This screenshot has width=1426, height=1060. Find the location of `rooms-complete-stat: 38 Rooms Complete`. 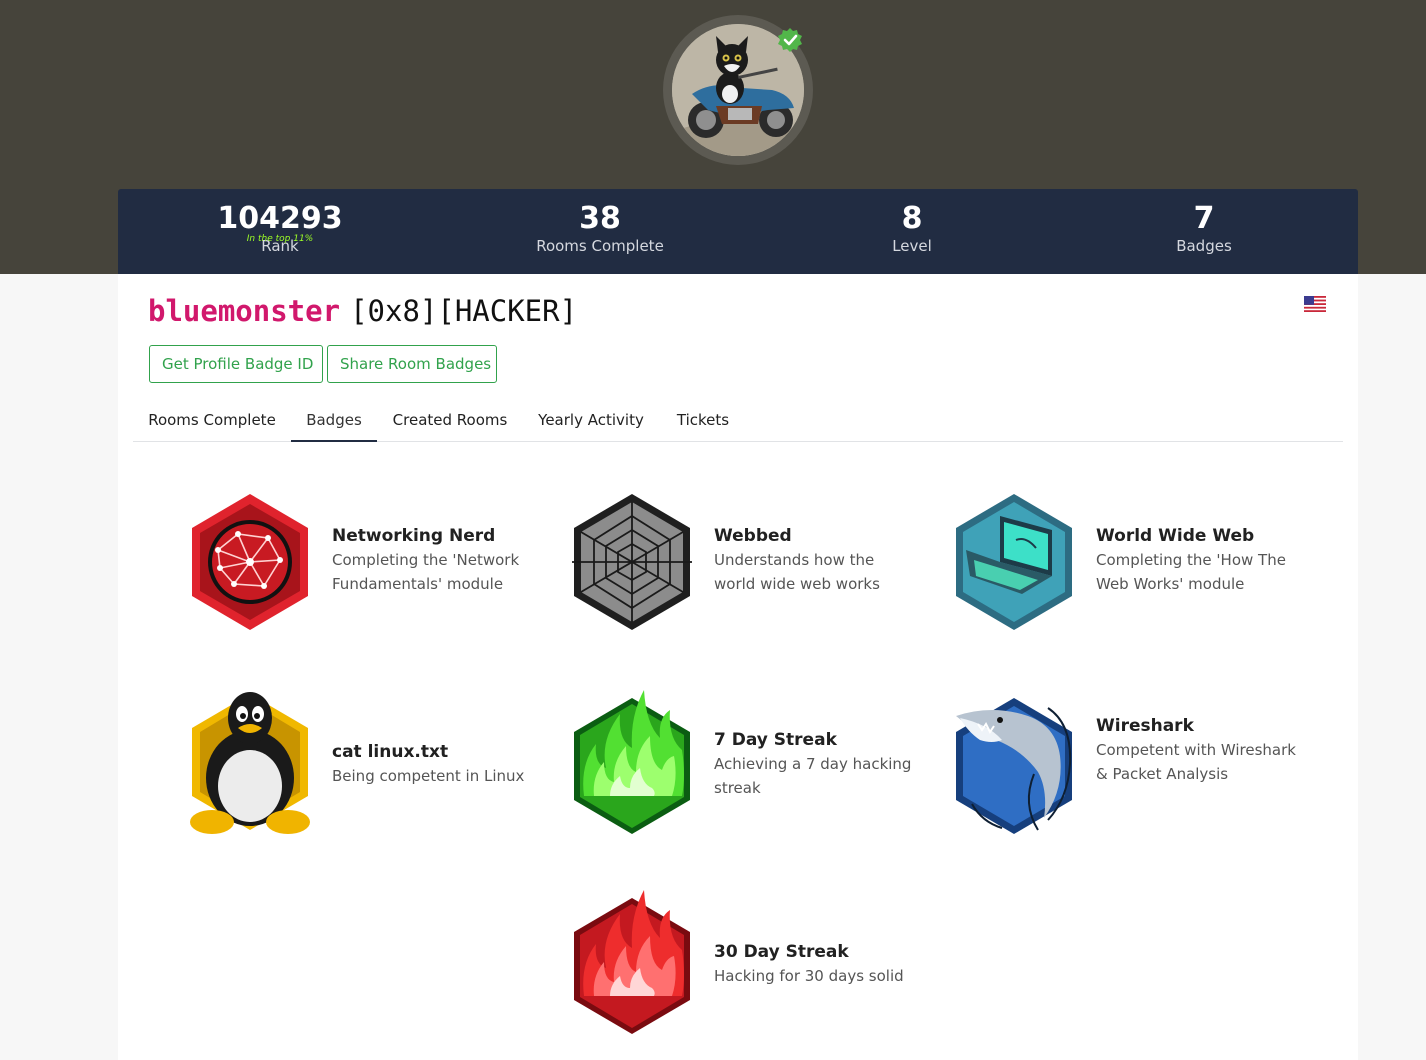

rooms-complete-stat: 38 Rooms Complete is located at coordinates (600, 228).